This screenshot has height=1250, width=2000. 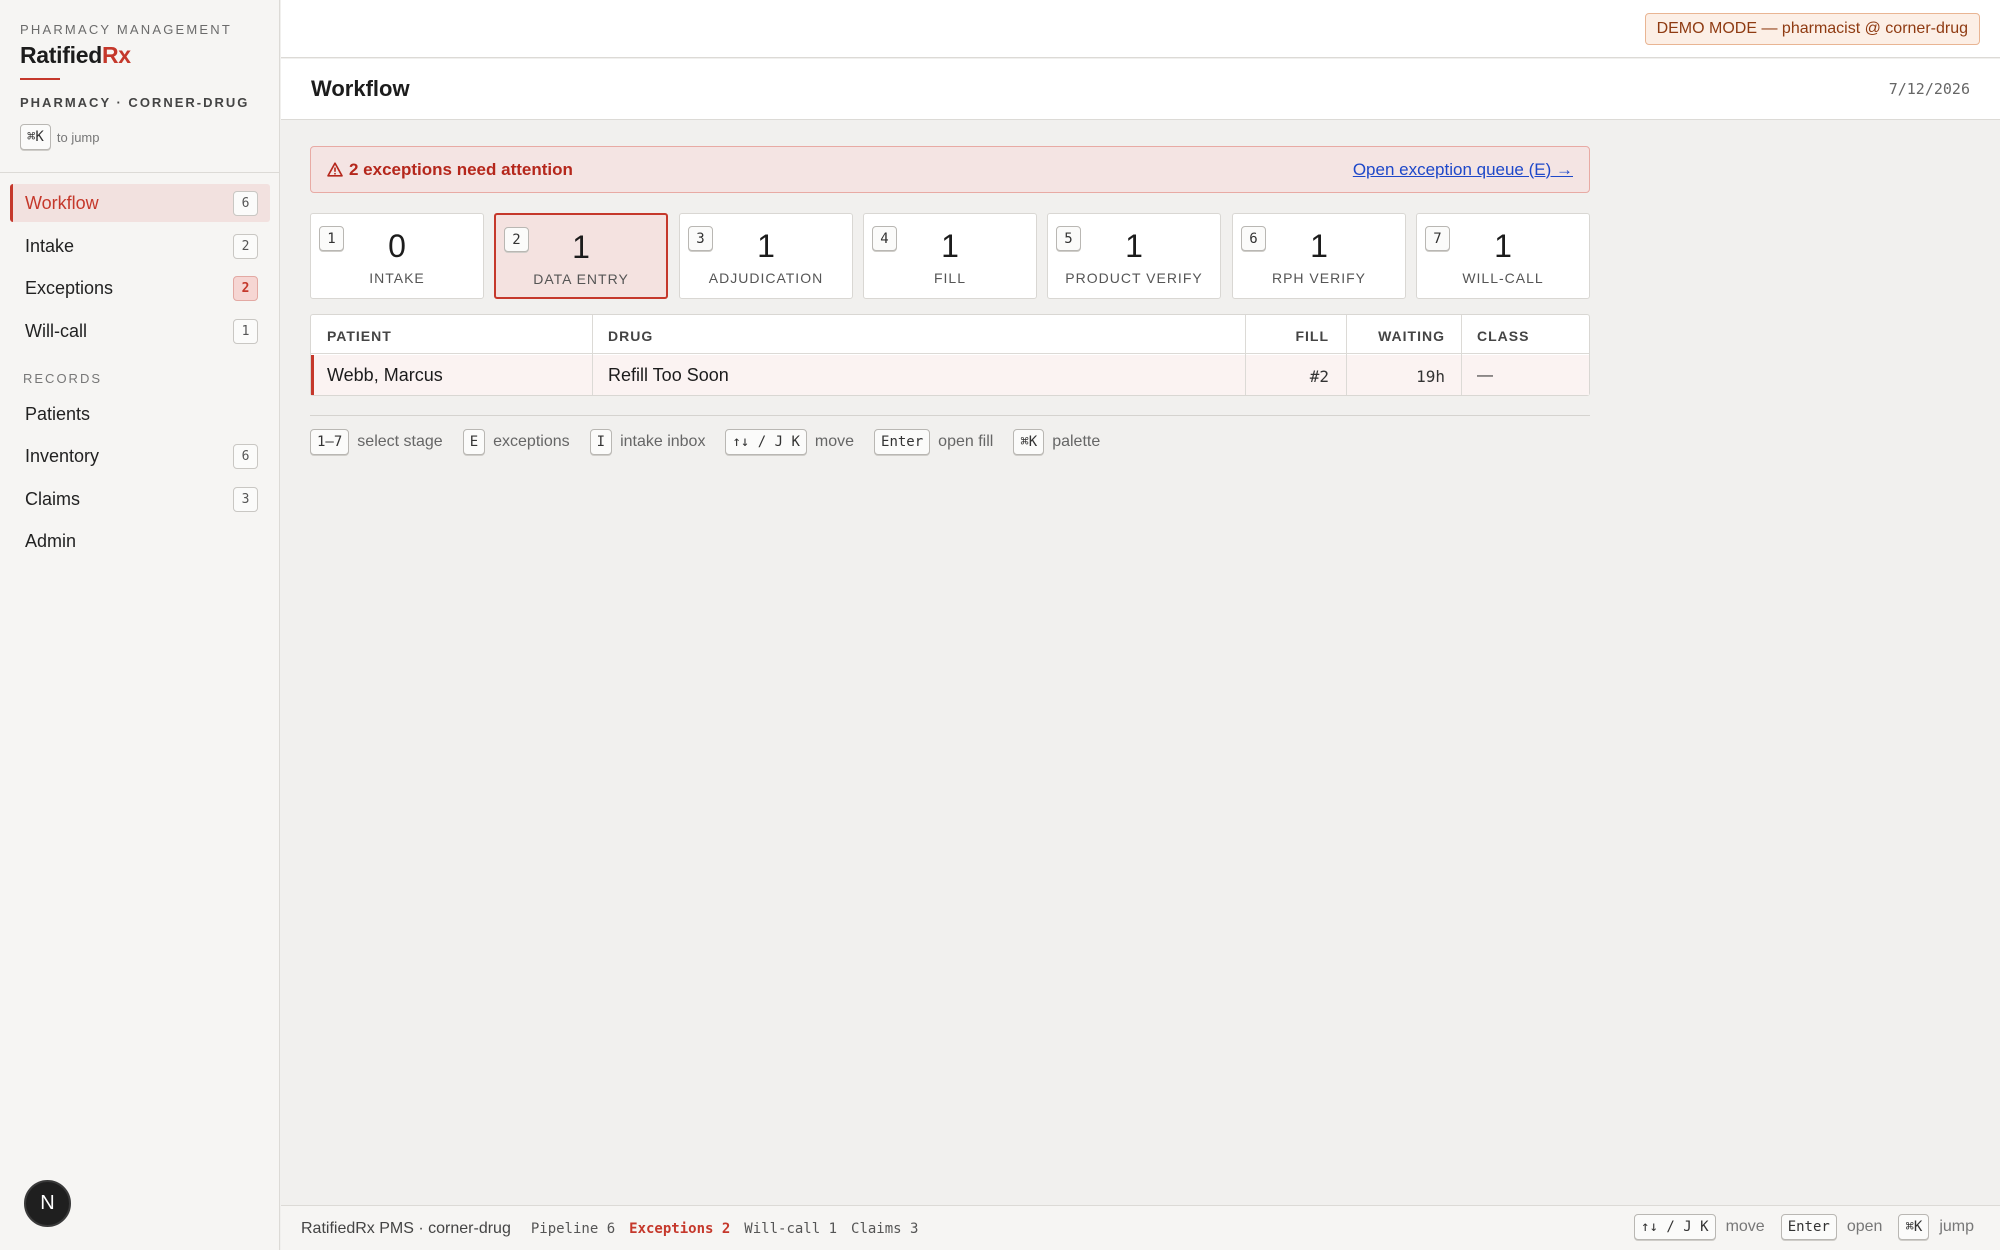 I want to click on stage-count: 0, so click(x=397, y=246).